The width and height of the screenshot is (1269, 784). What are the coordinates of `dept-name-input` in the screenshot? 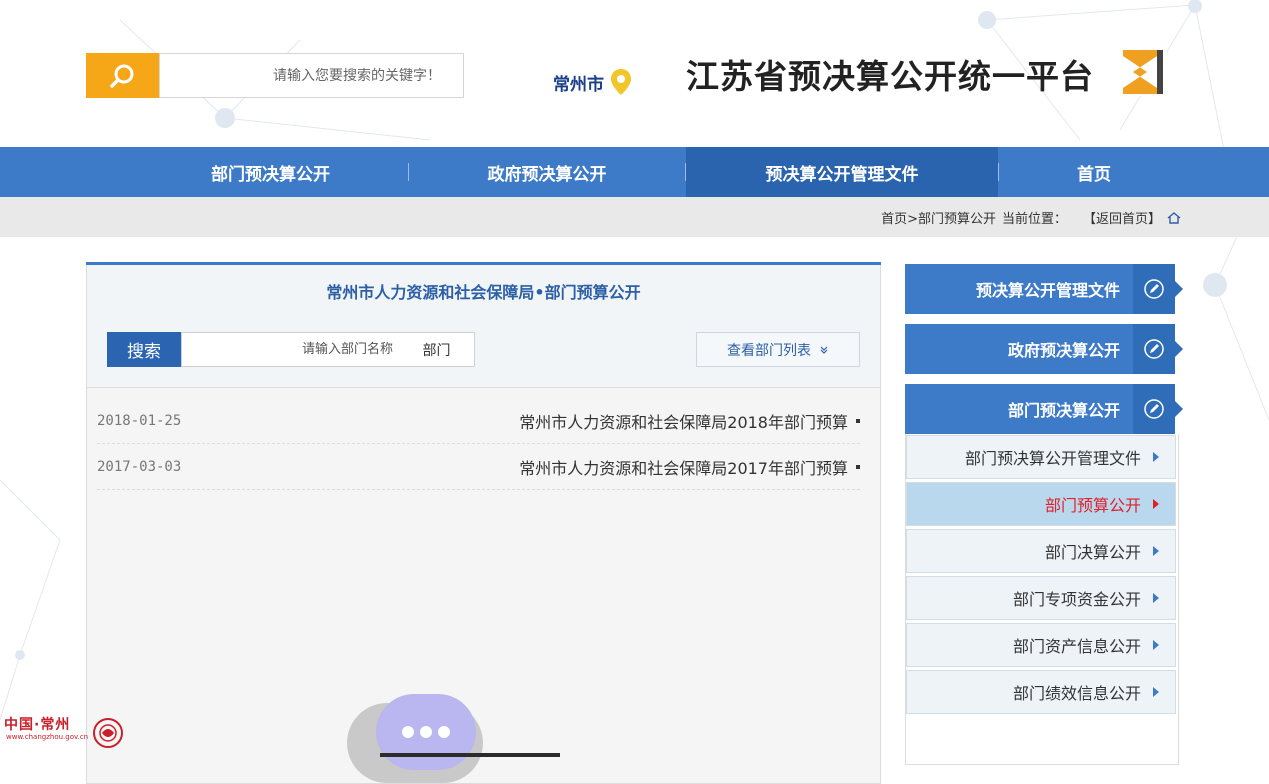 It's located at (290, 349).